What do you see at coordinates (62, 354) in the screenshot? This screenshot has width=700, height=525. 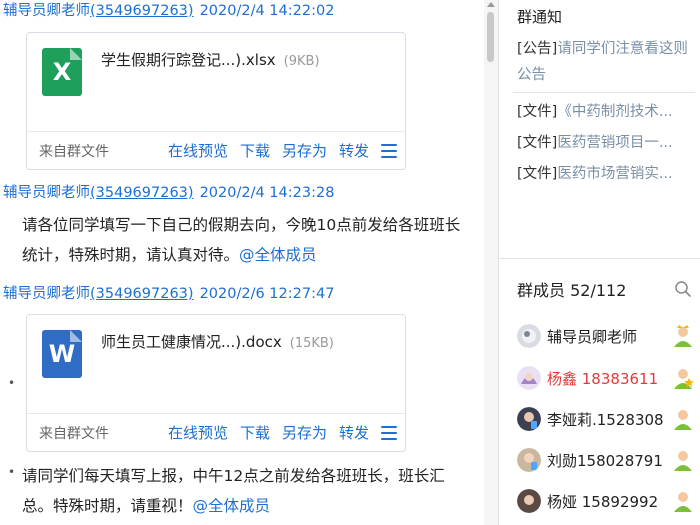 I see `word-icon: W` at bounding box center [62, 354].